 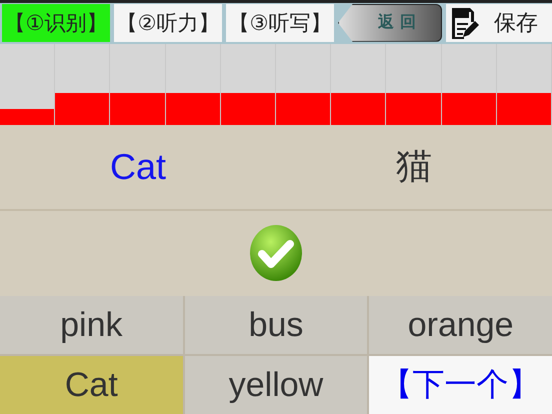 What do you see at coordinates (138, 167) in the screenshot?
I see `english-word: Cat` at bounding box center [138, 167].